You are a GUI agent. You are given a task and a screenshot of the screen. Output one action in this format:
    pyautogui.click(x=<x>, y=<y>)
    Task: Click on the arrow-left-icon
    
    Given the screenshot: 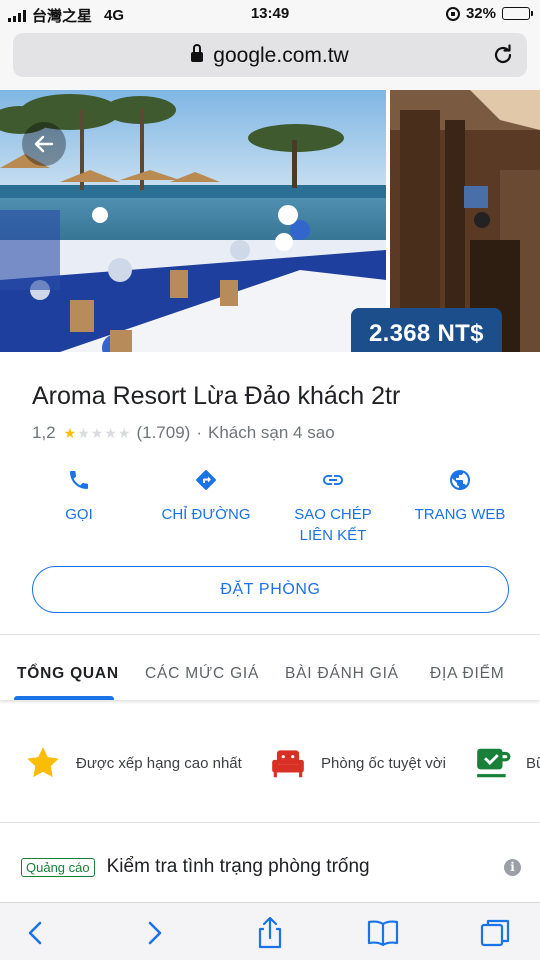 What is the action you would take?
    pyautogui.click(x=44, y=144)
    